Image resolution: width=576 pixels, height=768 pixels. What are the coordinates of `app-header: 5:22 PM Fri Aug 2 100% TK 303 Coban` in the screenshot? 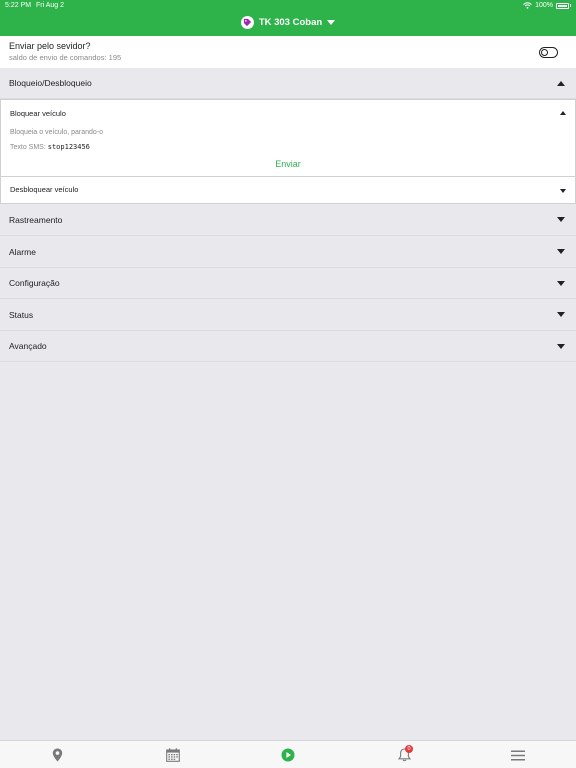 It's located at (288, 18).